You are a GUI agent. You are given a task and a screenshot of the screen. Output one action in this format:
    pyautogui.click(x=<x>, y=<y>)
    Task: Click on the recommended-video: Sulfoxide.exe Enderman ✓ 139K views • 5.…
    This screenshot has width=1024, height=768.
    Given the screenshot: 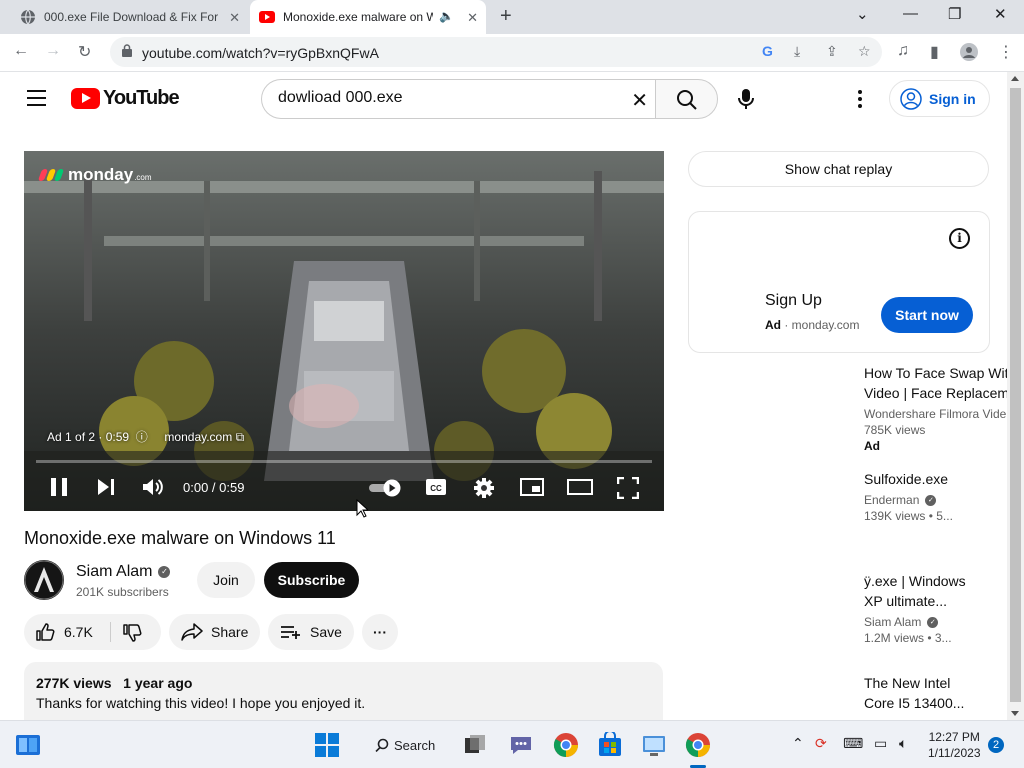 What is the action you would take?
    pyautogui.click(x=939, y=496)
    